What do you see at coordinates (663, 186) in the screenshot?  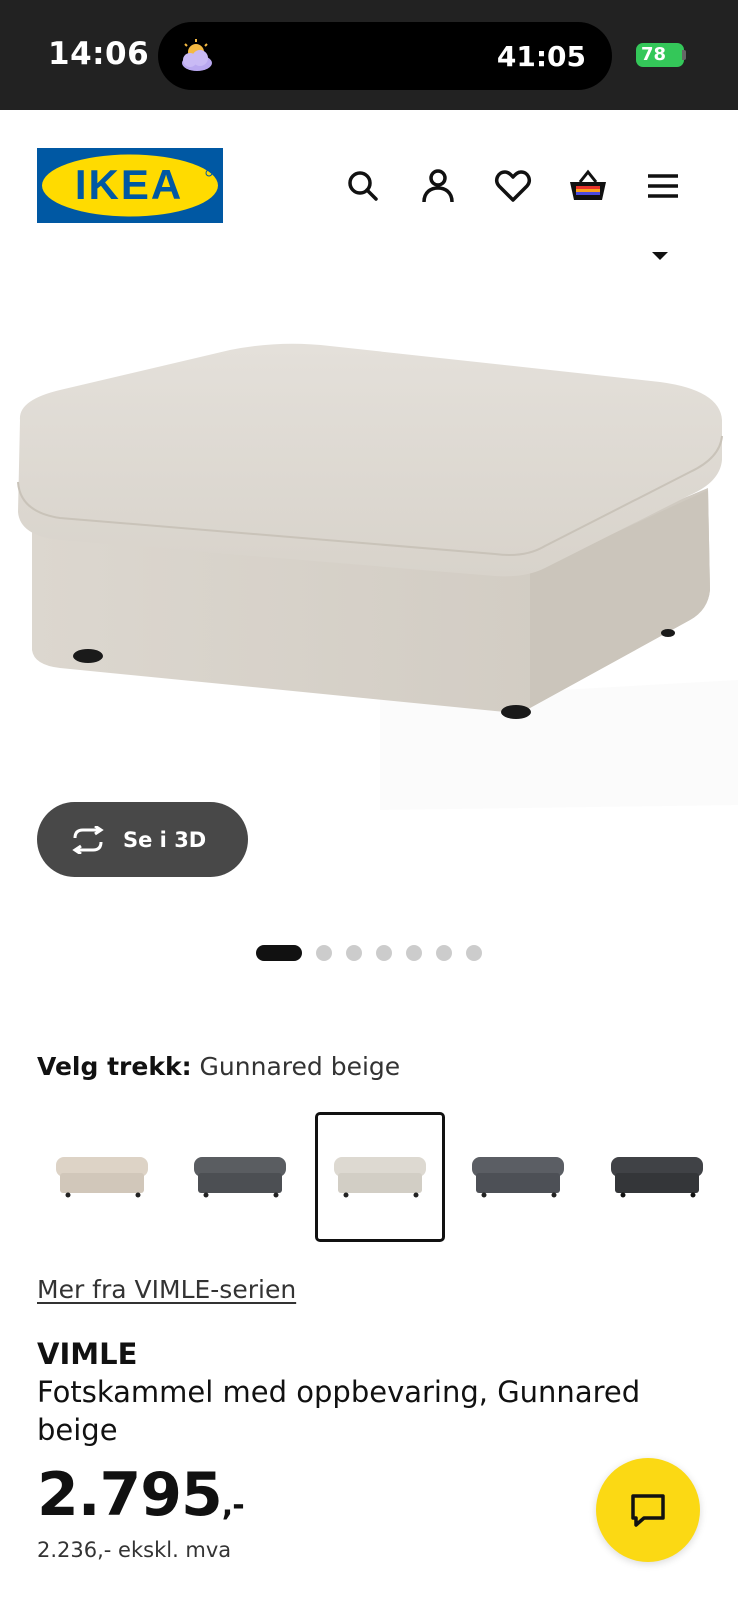 I see `menu-icon` at bounding box center [663, 186].